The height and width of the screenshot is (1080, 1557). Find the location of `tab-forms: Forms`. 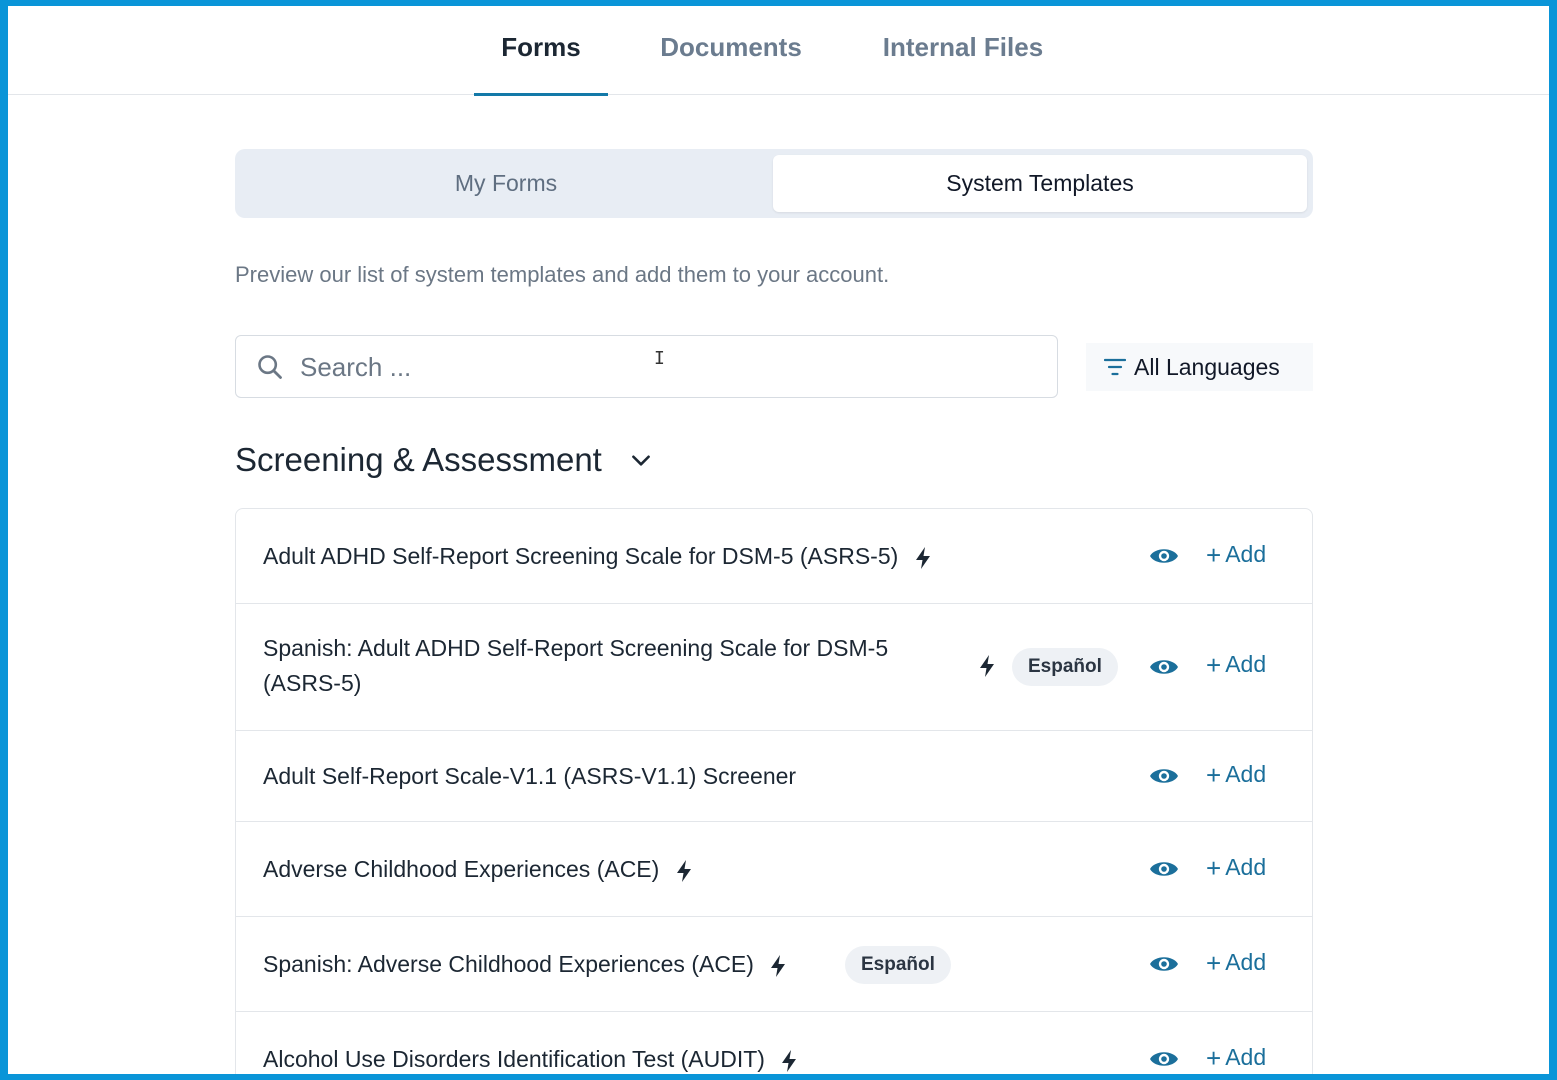

tab-forms: Forms is located at coordinates (541, 51).